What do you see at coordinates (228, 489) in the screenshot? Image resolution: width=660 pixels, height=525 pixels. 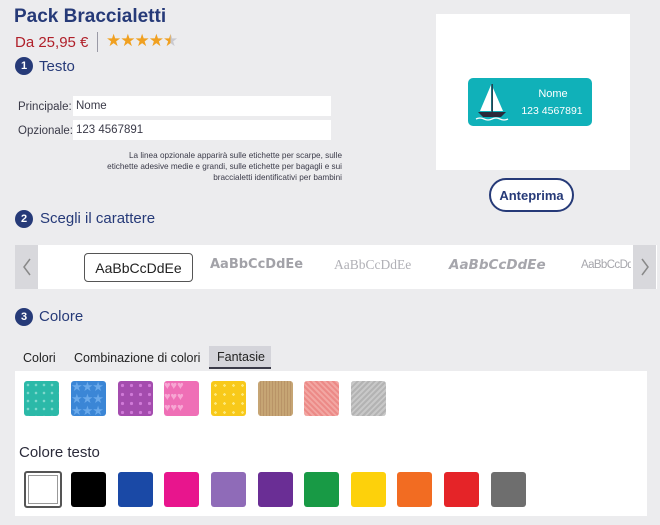 I see `text-color-lavender` at bounding box center [228, 489].